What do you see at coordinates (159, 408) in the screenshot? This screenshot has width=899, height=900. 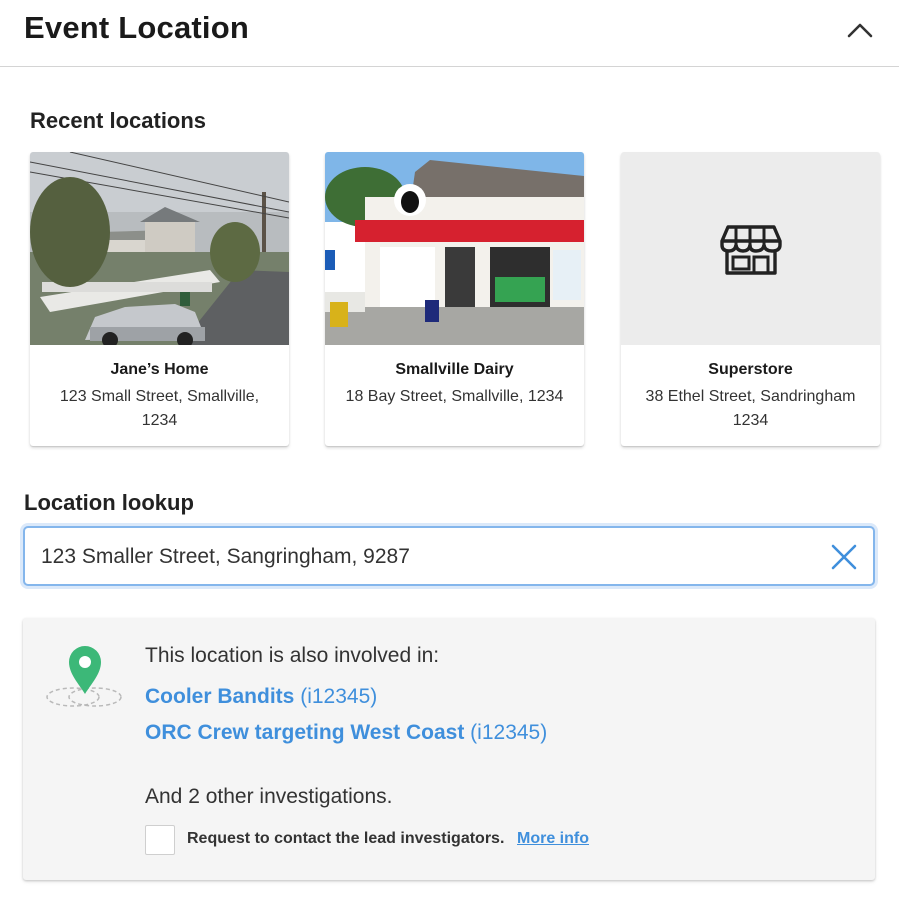 I see `location-address: 123 Small Street, Smallville, 1234` at bounding box center [159, 408].